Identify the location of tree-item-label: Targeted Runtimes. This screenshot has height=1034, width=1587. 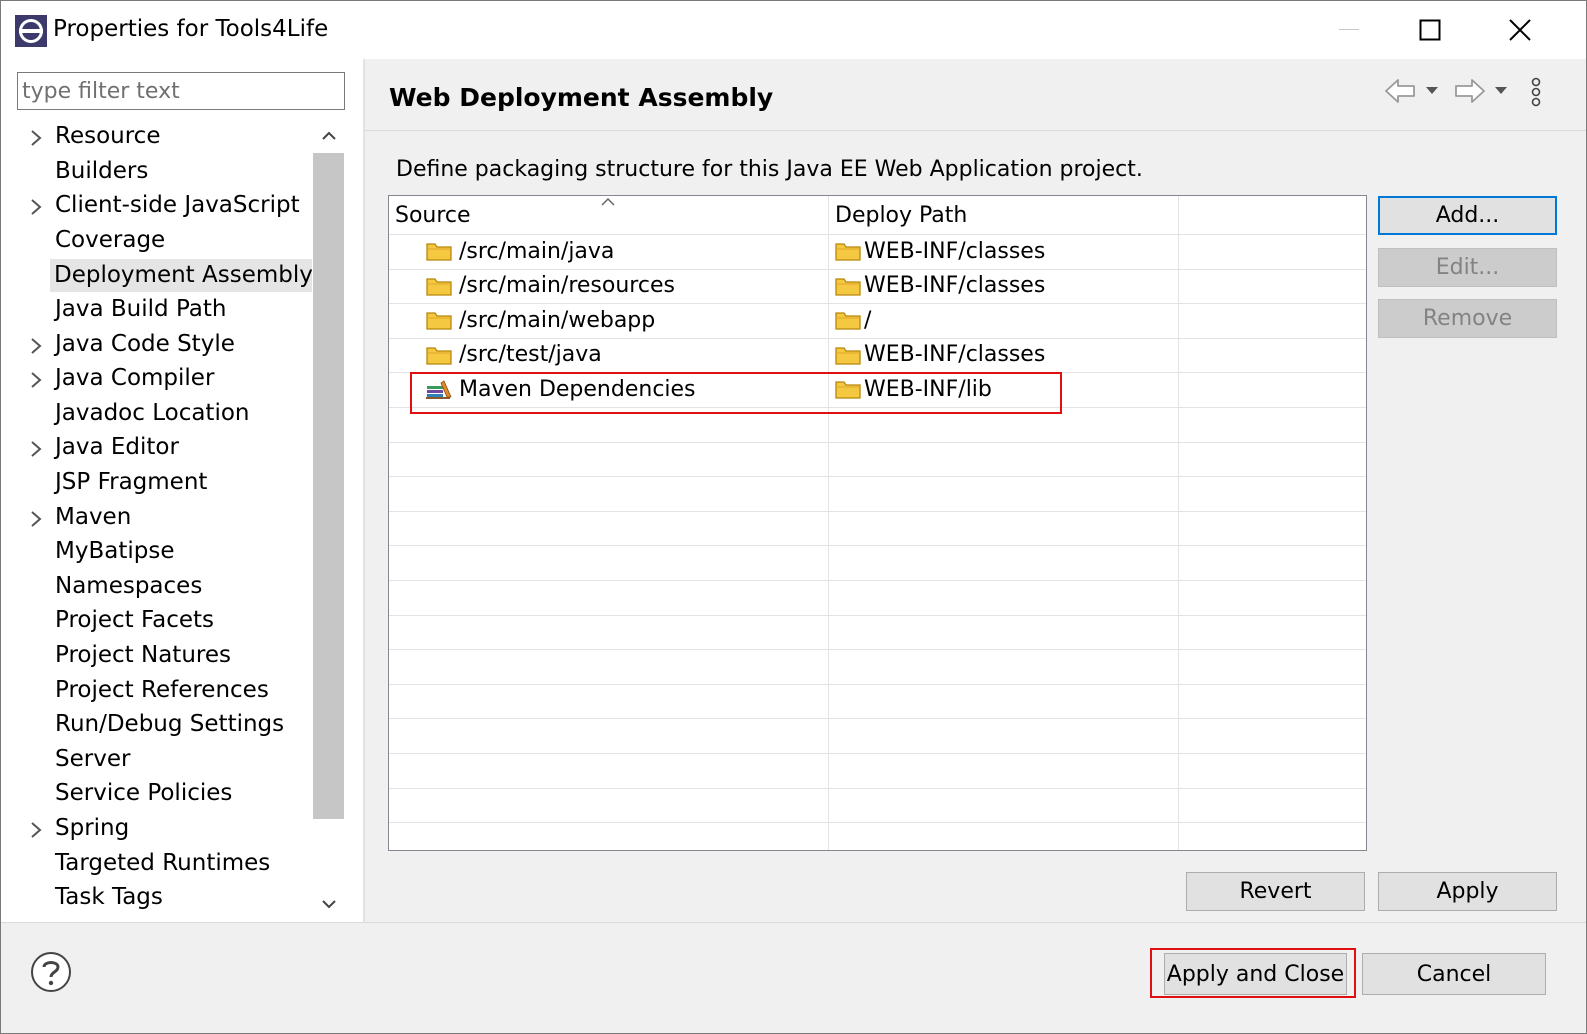
(163, 862).